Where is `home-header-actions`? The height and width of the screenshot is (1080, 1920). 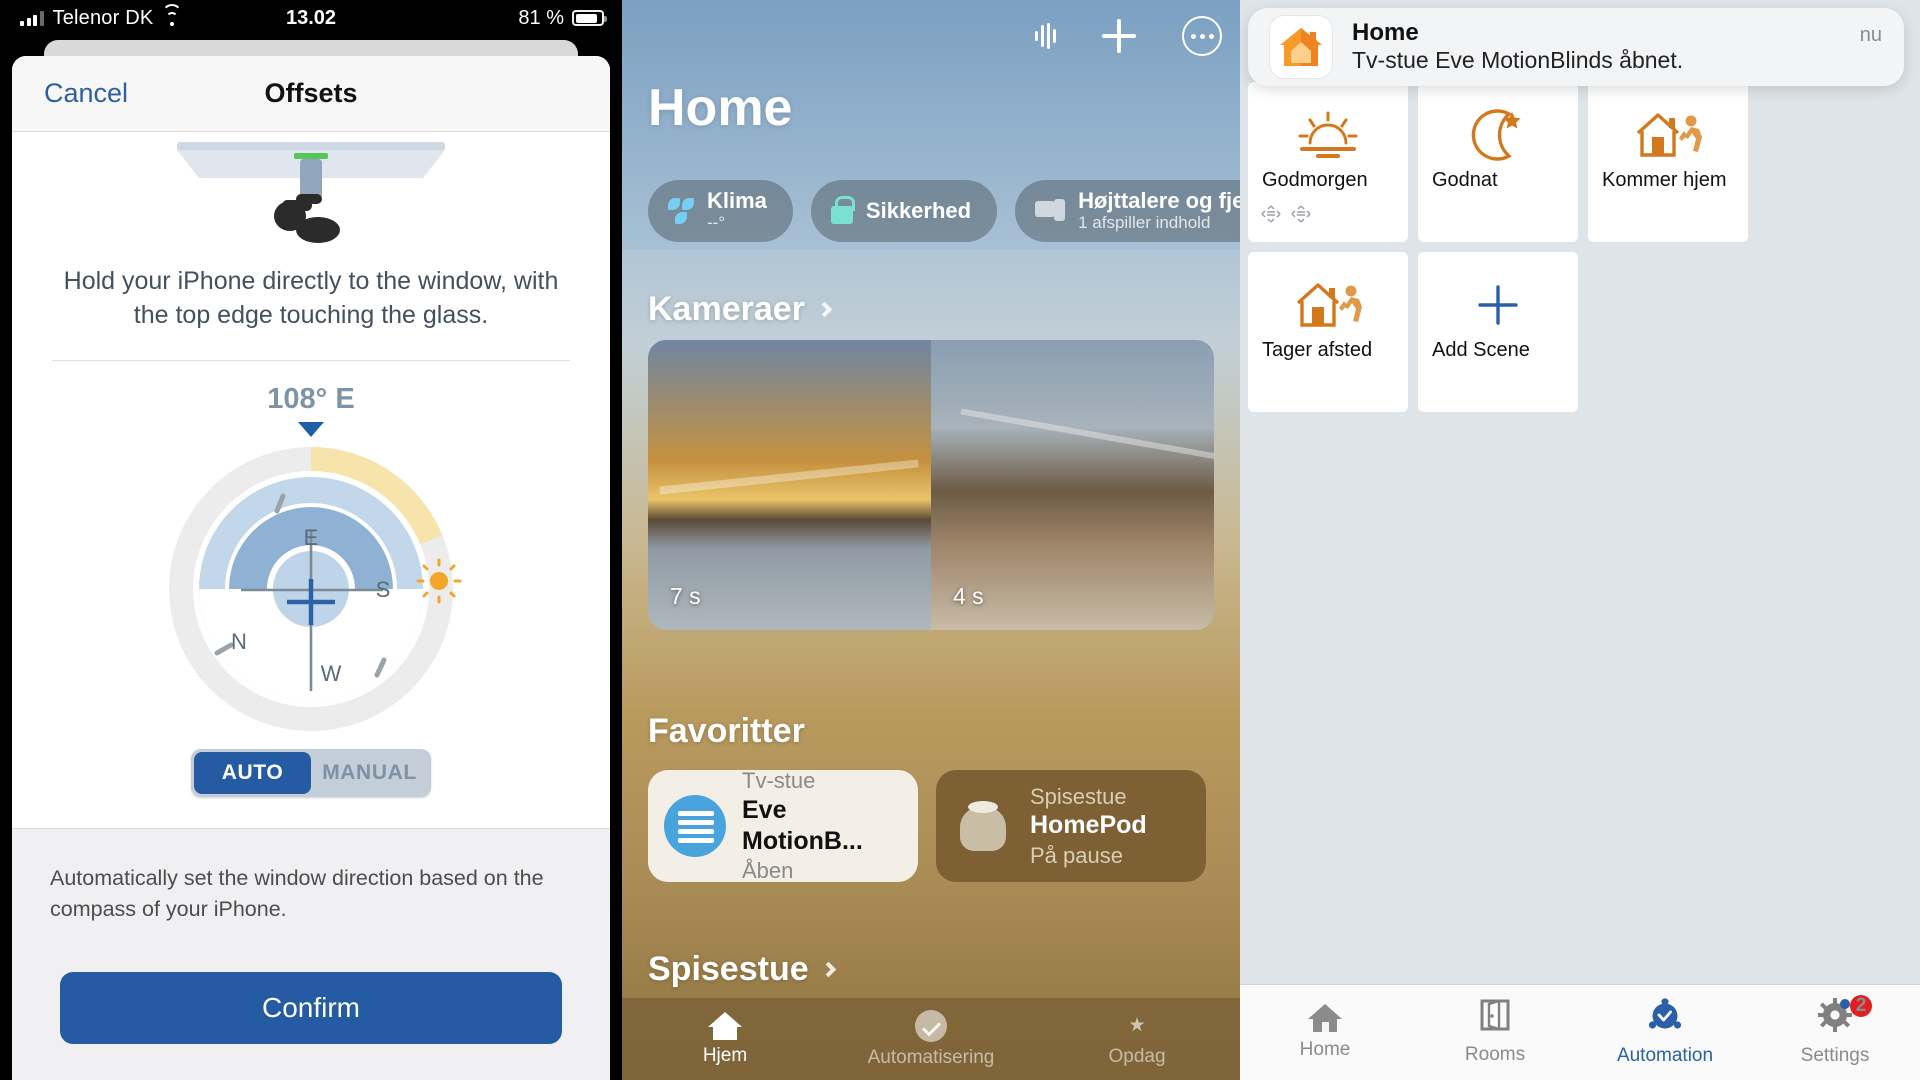 home-header-actions is located at coordinates (1128, 36).